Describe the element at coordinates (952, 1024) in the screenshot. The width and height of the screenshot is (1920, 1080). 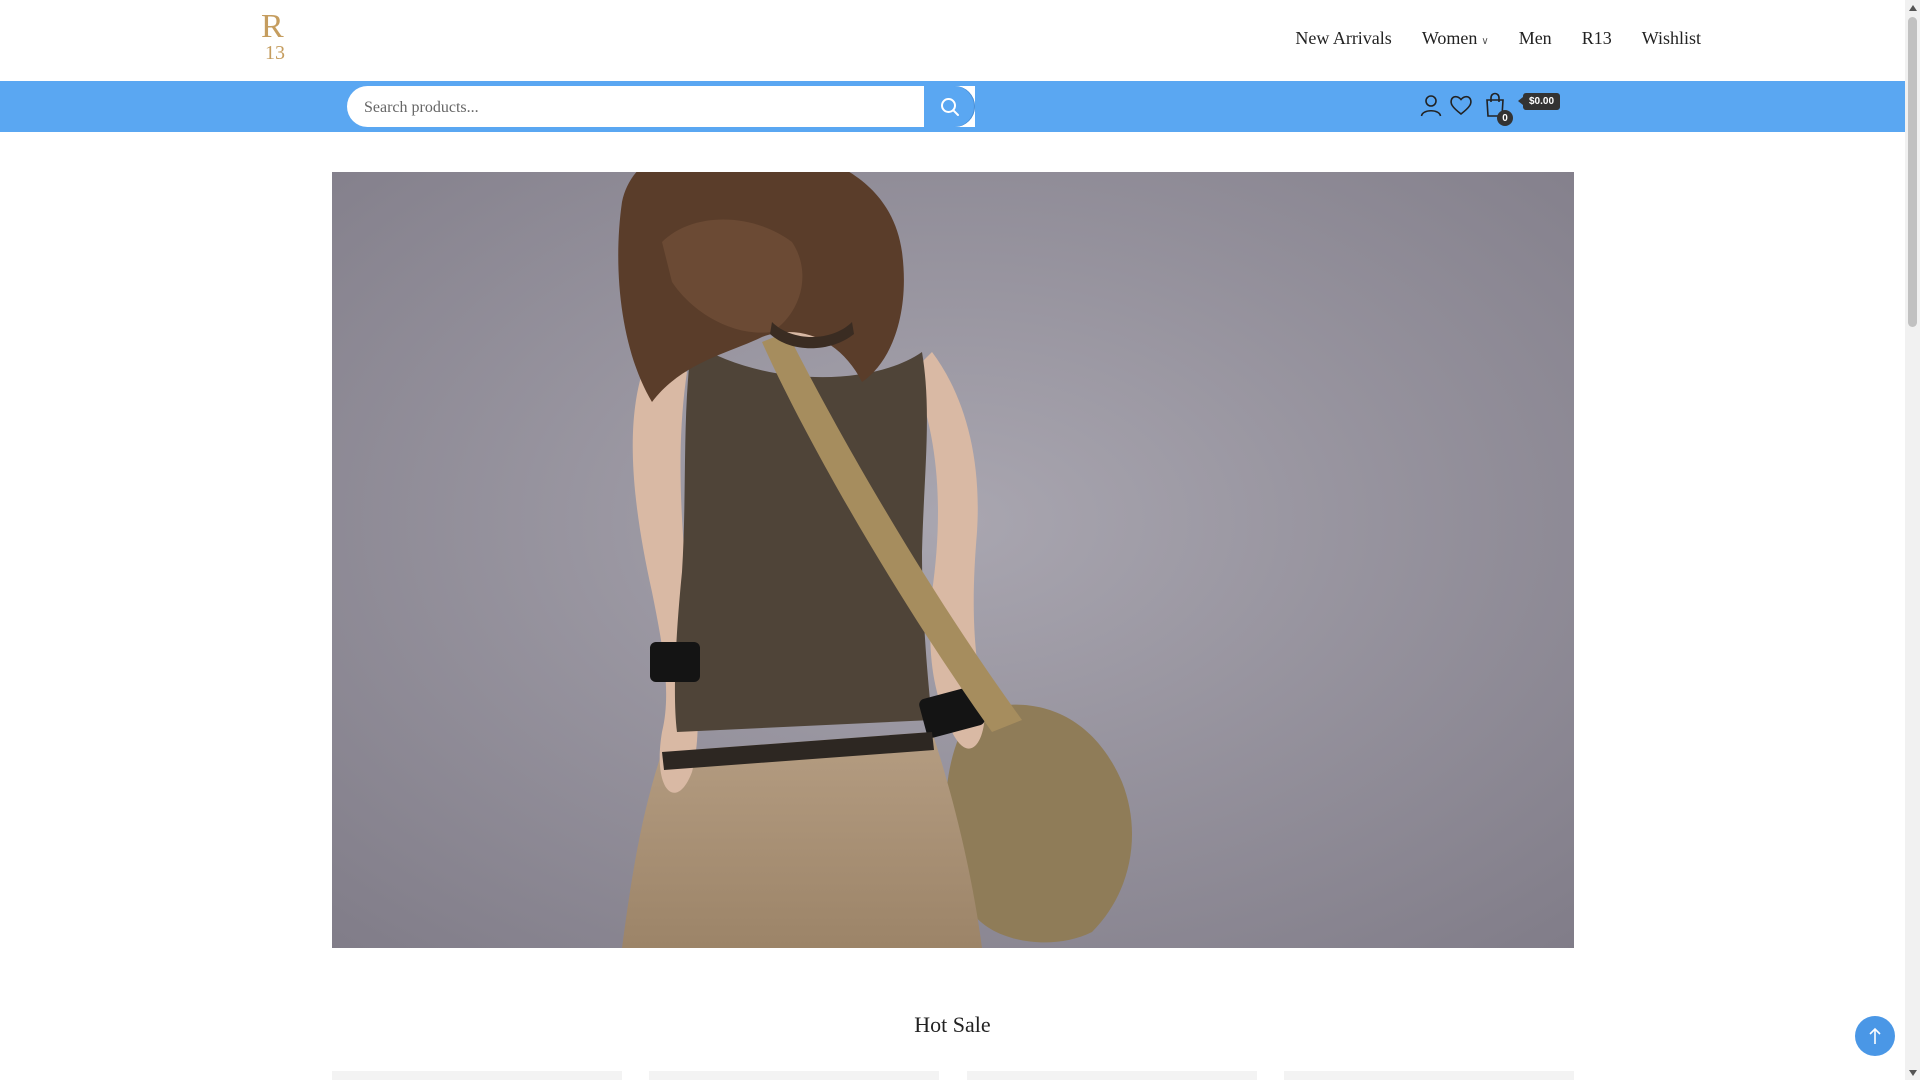
I see `hot-sale-heading: Hot Sale` at that location.